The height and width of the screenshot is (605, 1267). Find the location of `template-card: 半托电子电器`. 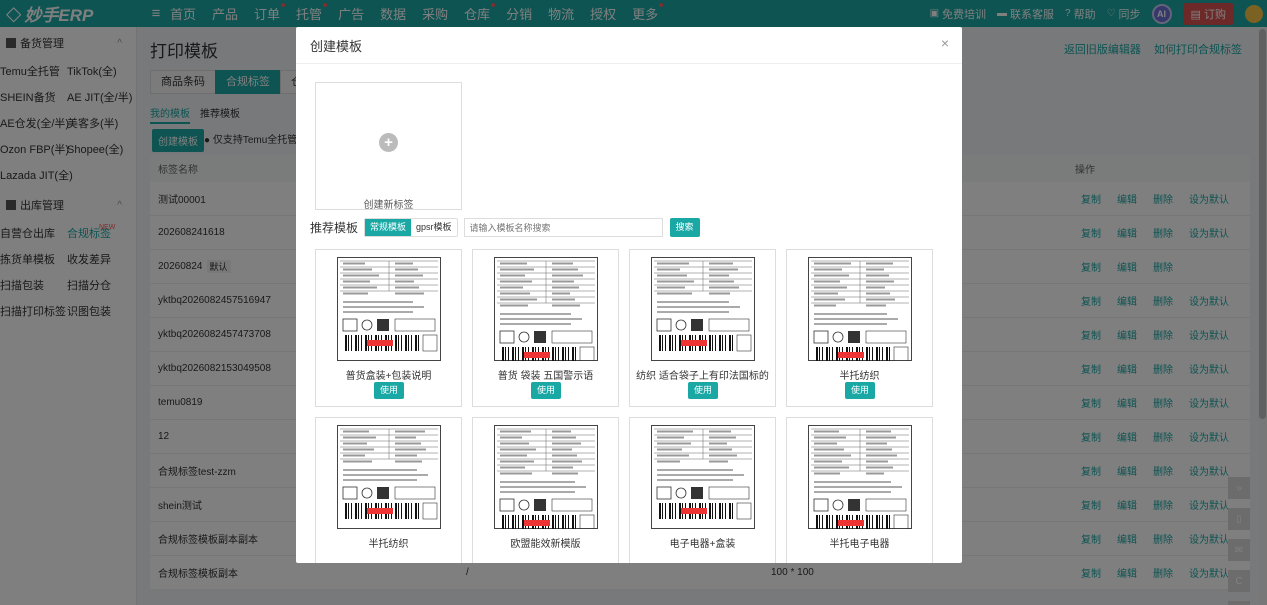

template-card: 半托电子电器 is located at coordinates (859, 490).